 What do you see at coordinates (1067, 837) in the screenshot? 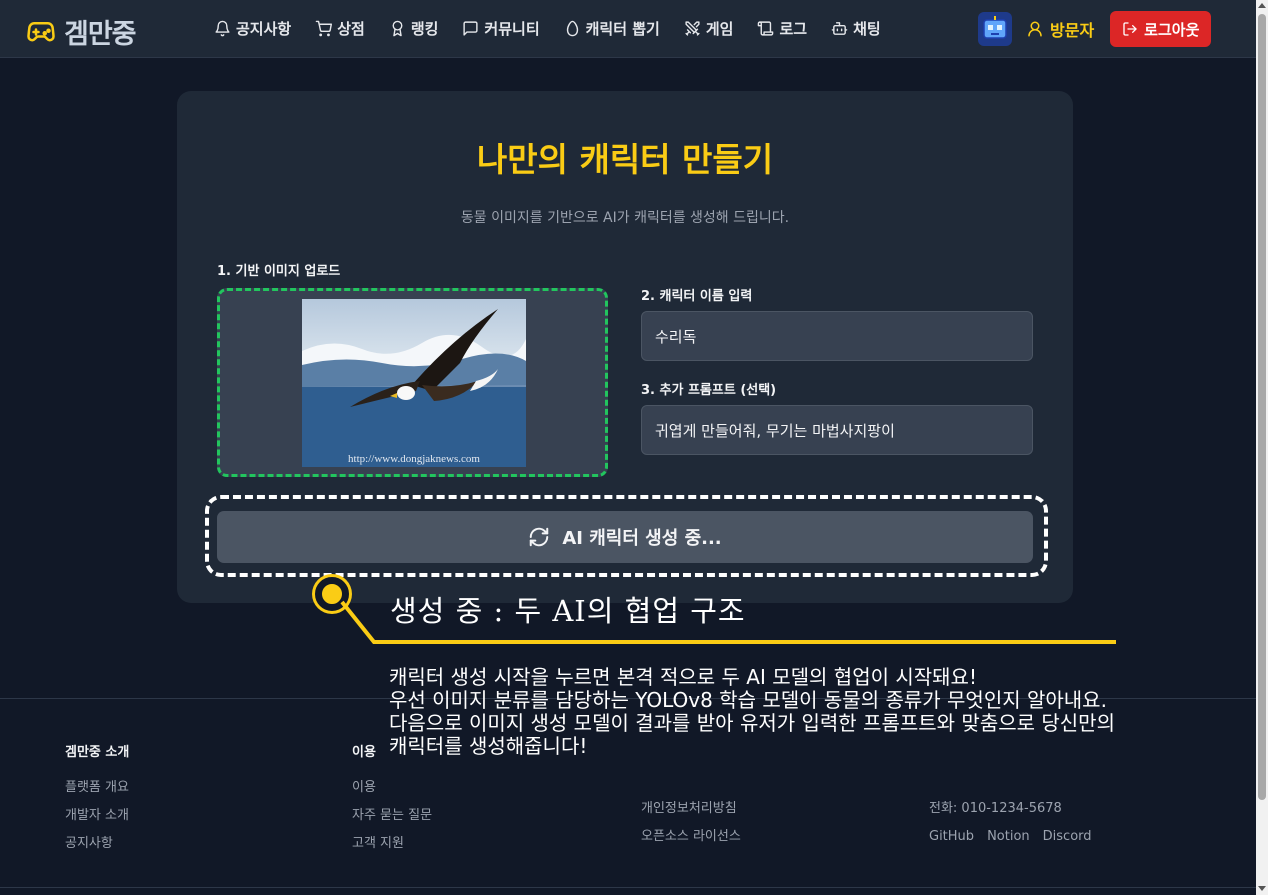
I see `discord-link: Discord` at bounding box center [1067, 837].